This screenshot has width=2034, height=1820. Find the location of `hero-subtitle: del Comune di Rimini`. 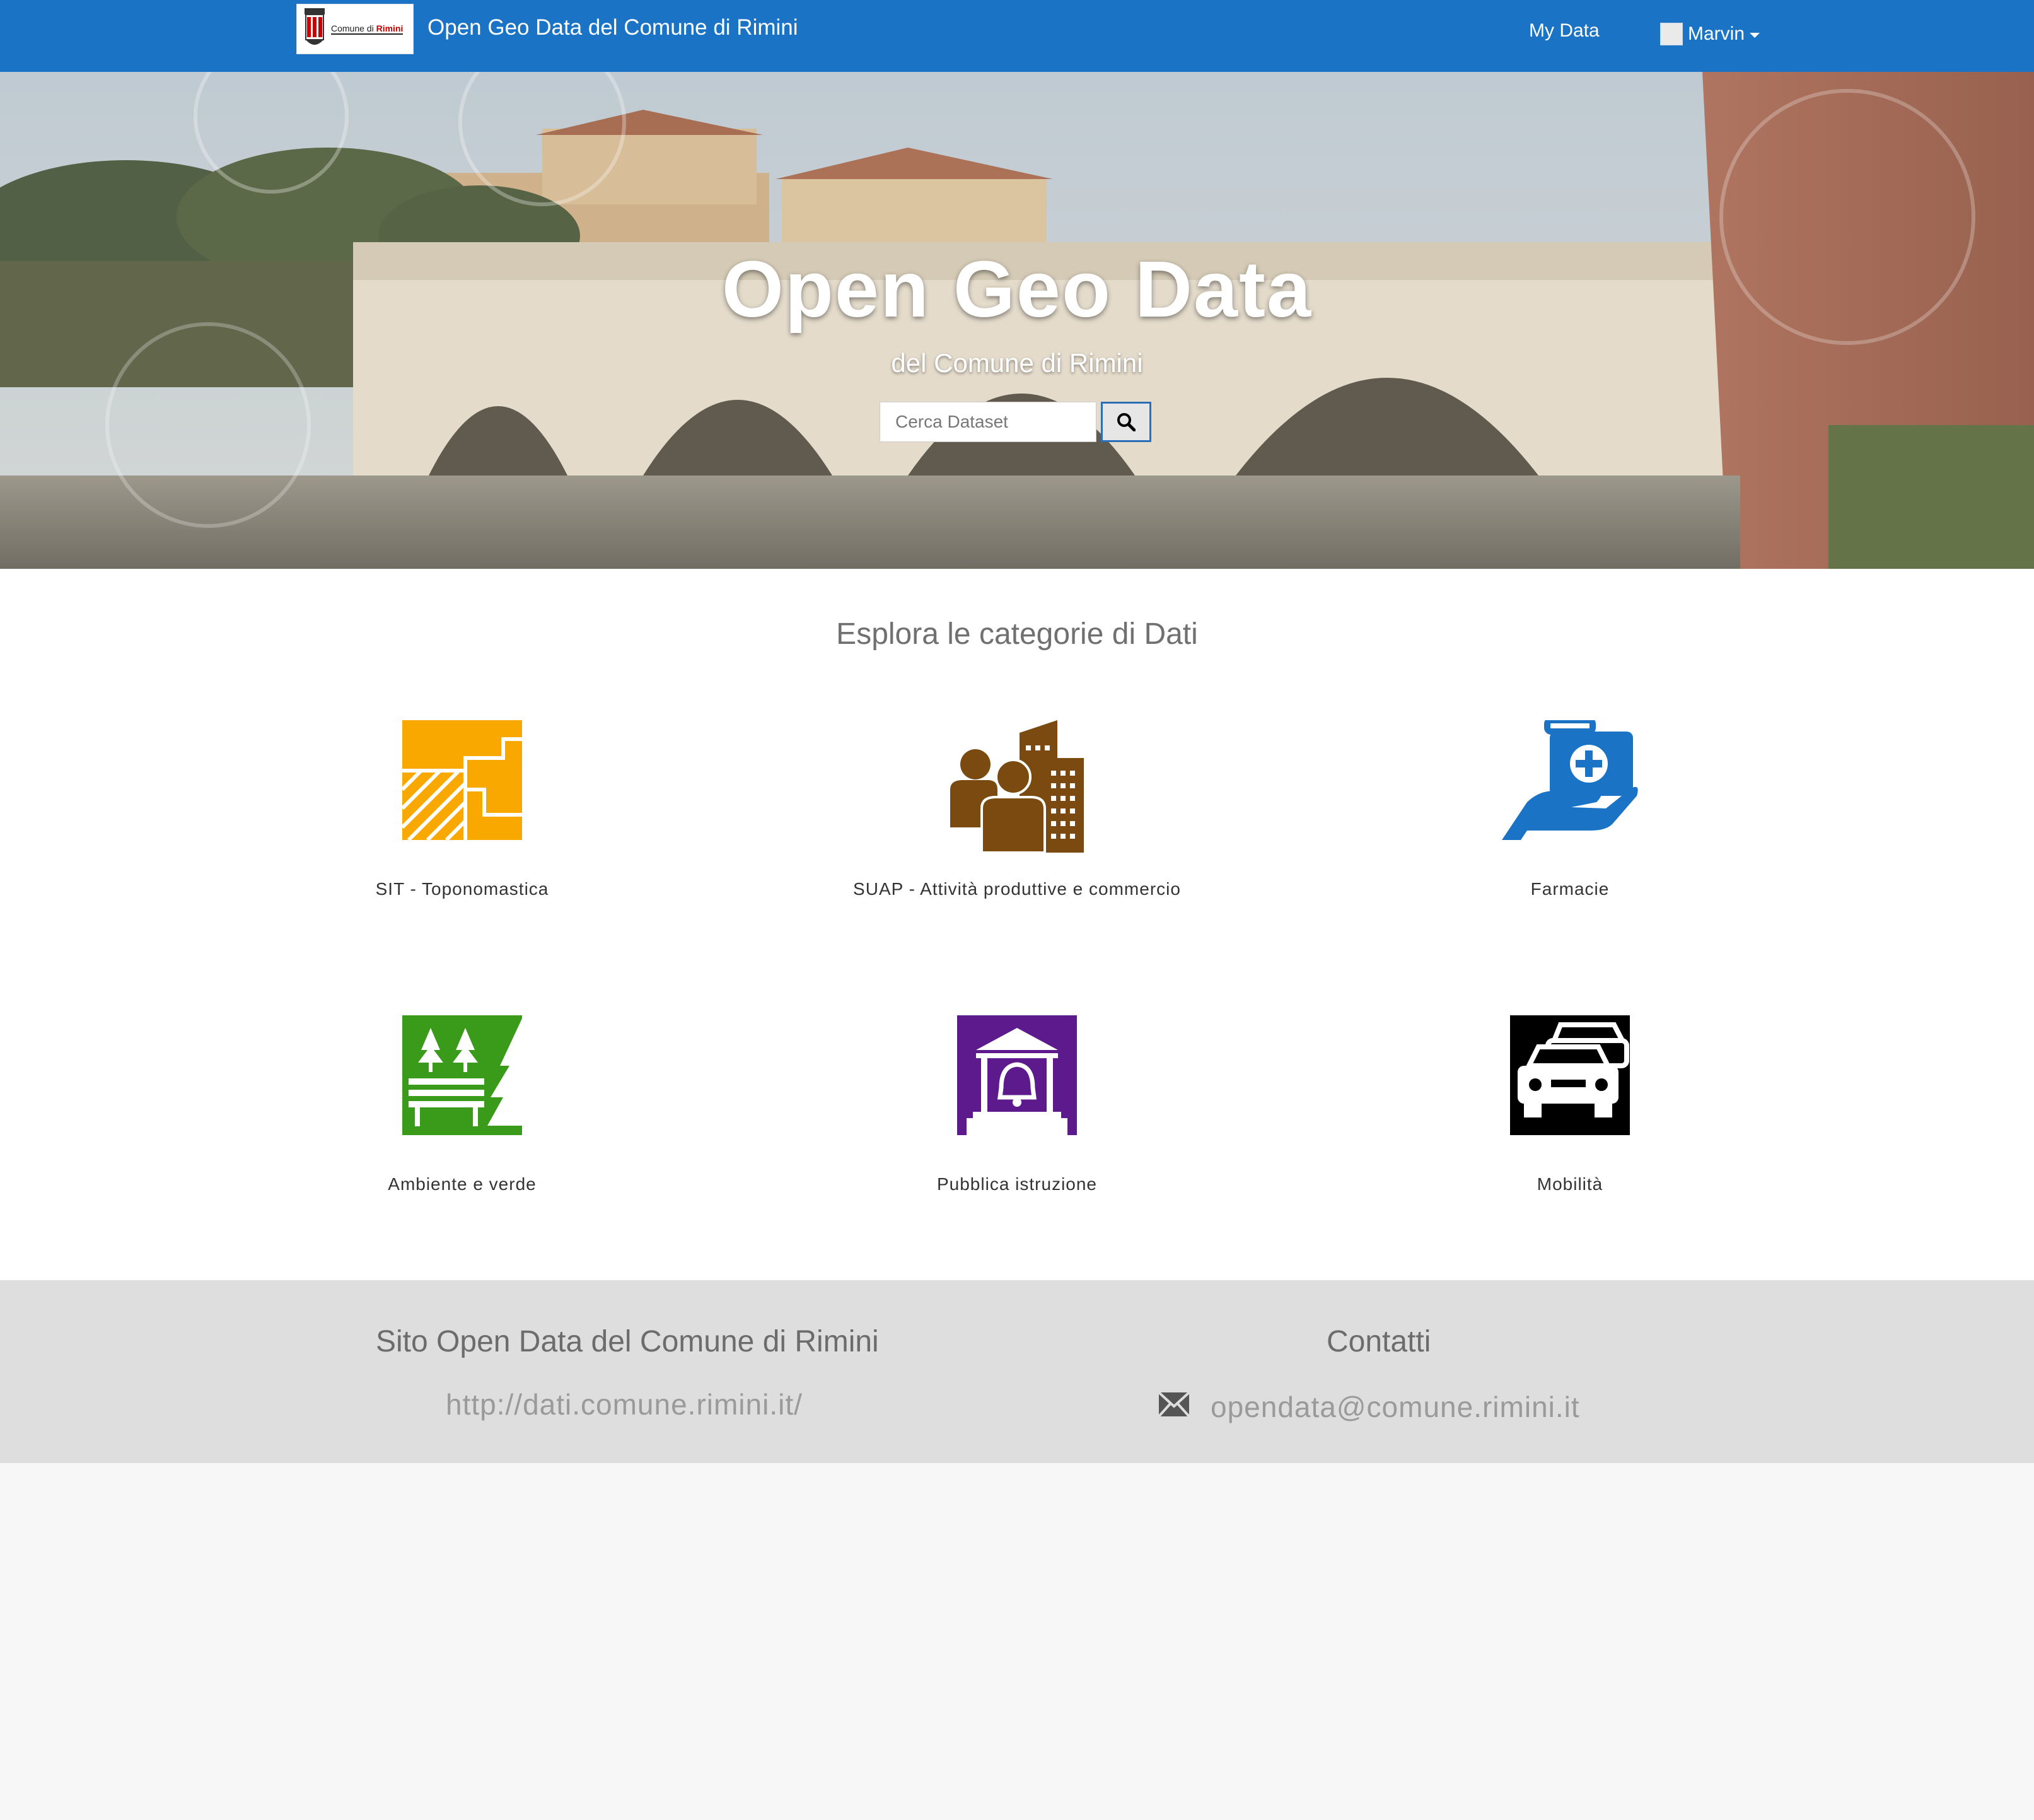

hero-subtitle: del Comune di Rimini is located at coordinates (1017, 363).